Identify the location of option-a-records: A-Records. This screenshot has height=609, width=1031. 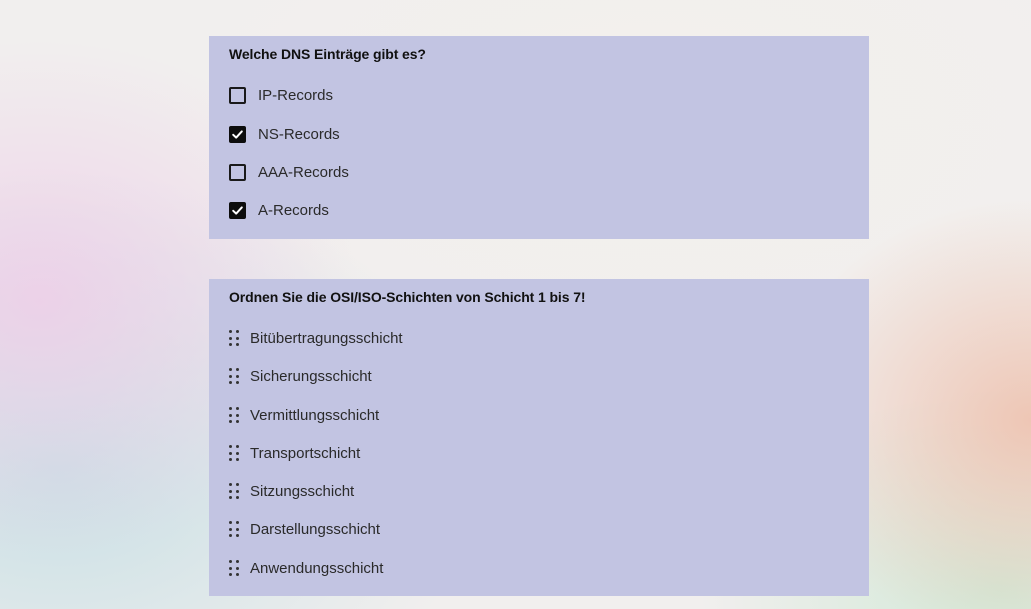
(279, 210).